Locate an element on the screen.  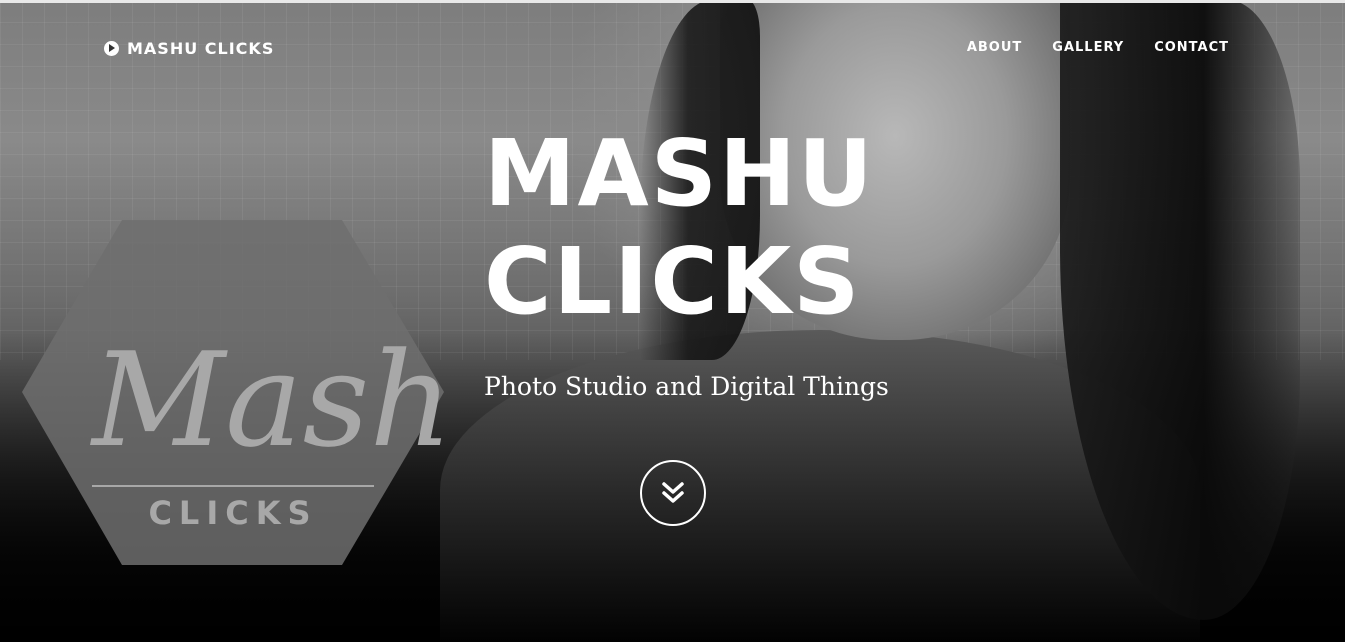
main-nav: ABOUT GALLERY CONTACT is located at coordinates (1098, 47).